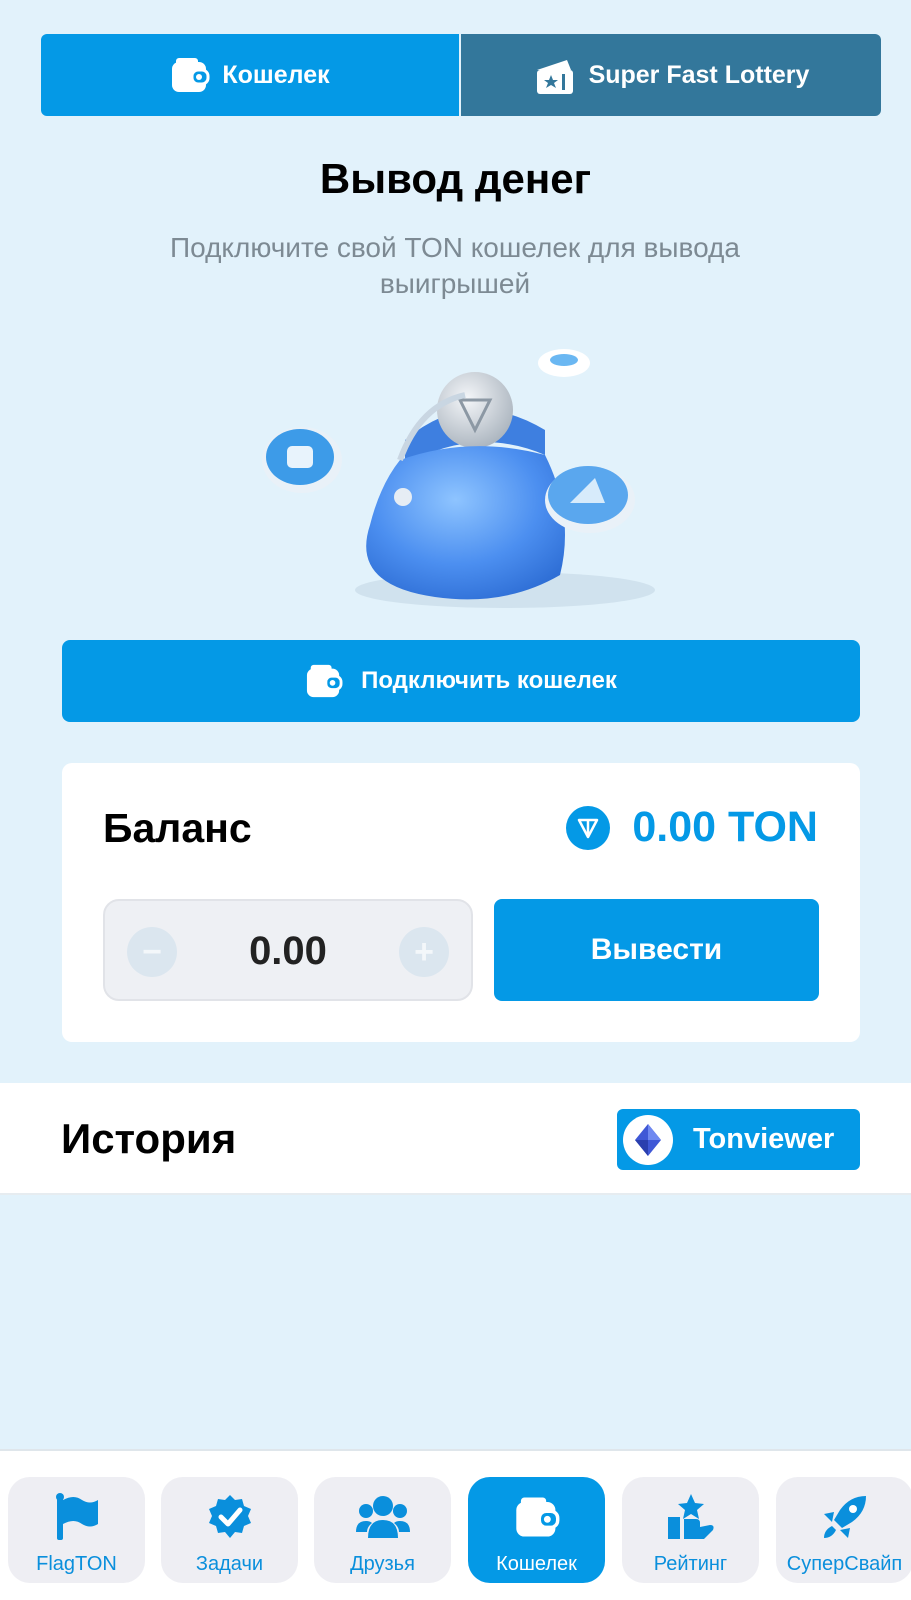 Image resolution: width=911 pixels, height=1600 pixels. I want to click on connect-wallet-label: Подключить кошелек, so click(489, 680).